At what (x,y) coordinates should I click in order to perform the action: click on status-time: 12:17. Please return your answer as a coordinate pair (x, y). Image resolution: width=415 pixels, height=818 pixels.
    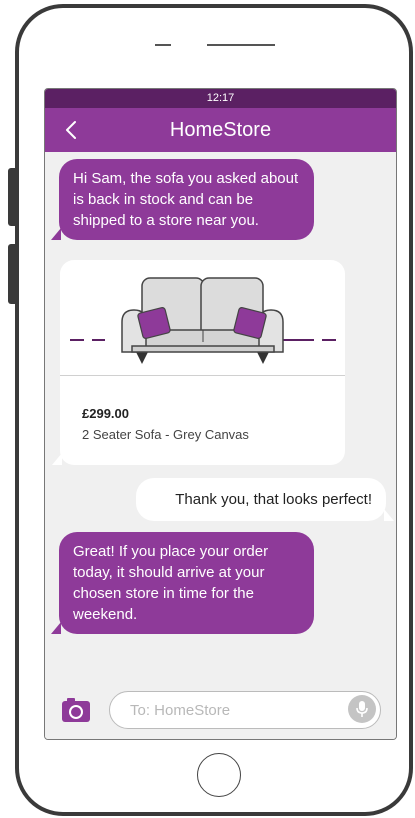
    Looking at the image, I should click on (220, 98).